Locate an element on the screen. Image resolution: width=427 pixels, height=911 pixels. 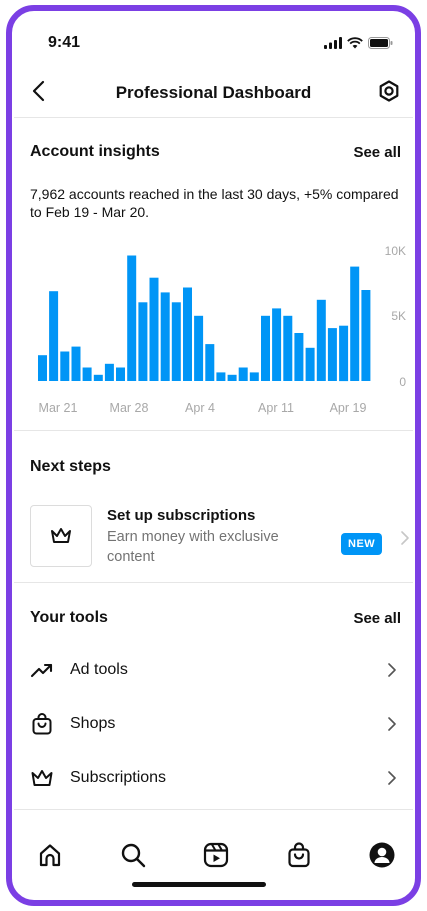
tool-row-ad-tools: Ad tools is located at coordinates (213, 670).